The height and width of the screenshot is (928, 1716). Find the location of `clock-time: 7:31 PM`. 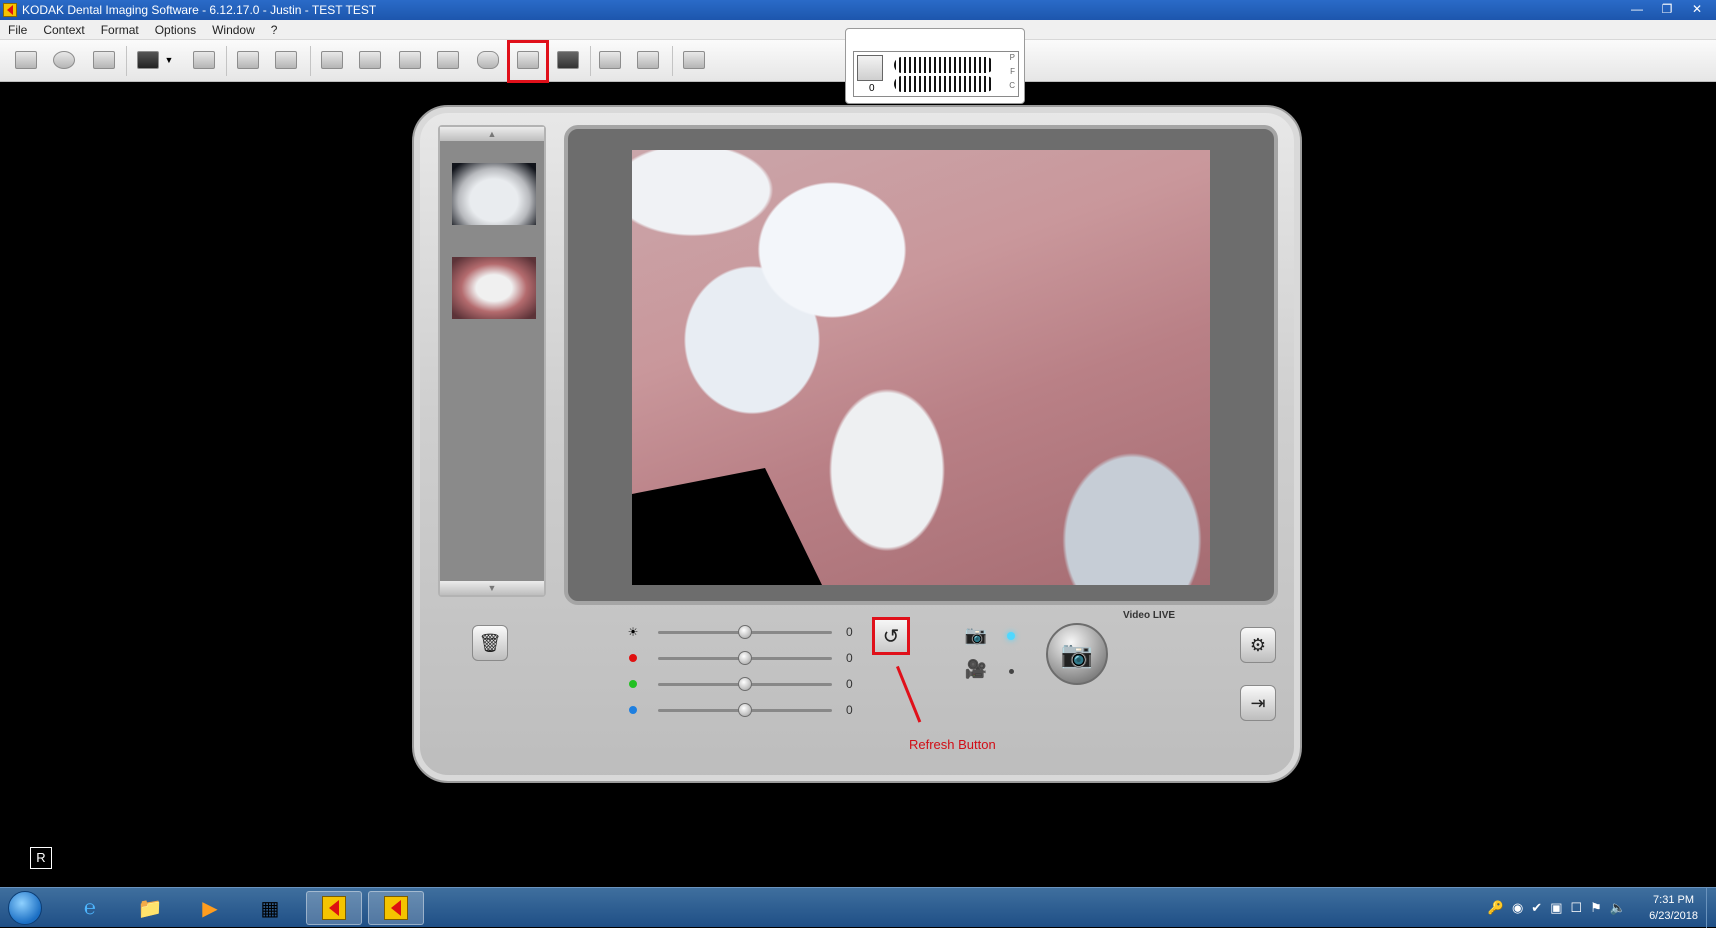

clock-time: 7:31 PM is located at coordinates (1674, 900).